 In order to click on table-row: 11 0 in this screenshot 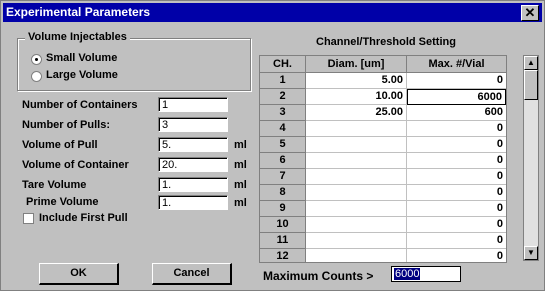, I will do `click(383, 241)`.